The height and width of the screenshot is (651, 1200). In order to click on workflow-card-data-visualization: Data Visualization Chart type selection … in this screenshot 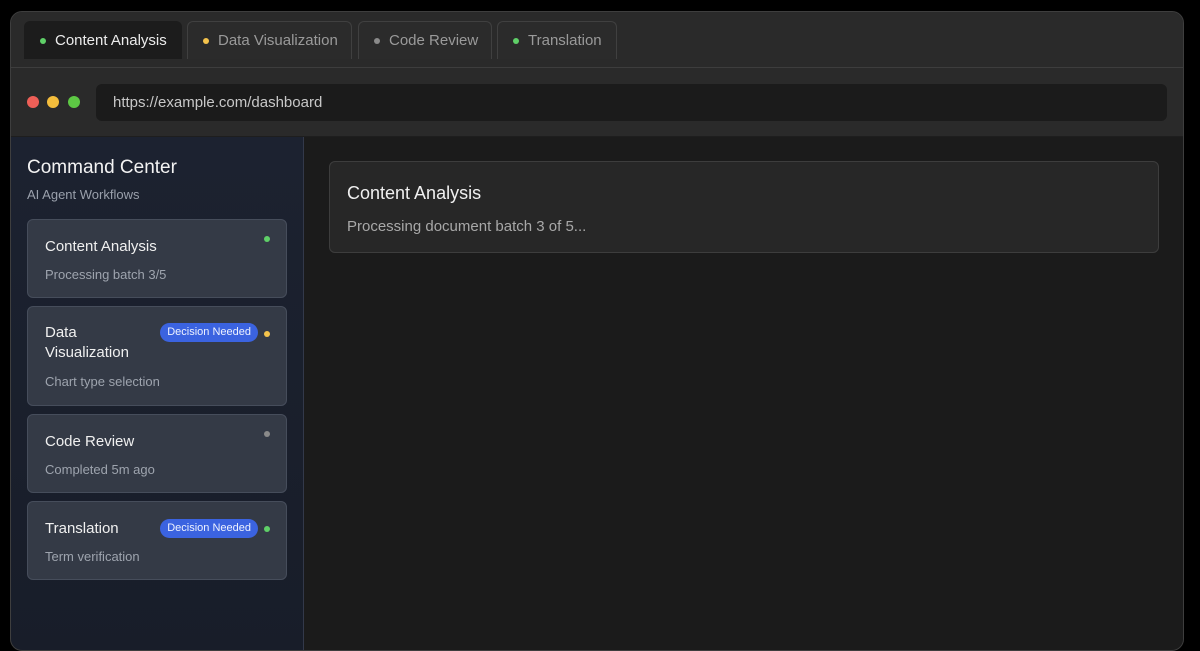, I will do `click(157, 356)`.